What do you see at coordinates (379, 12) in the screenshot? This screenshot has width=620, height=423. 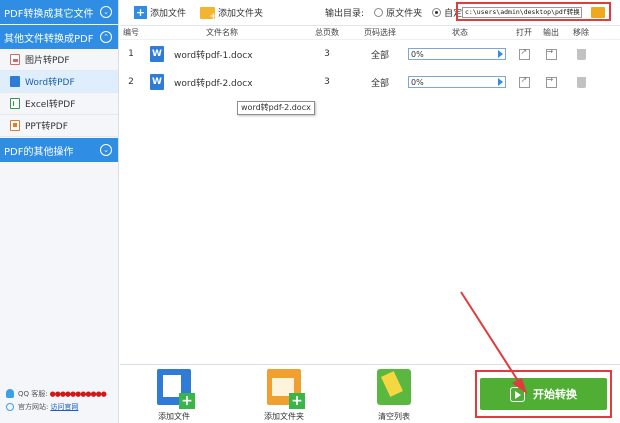 I see `radio-icon` at bounding box center [379, 12].